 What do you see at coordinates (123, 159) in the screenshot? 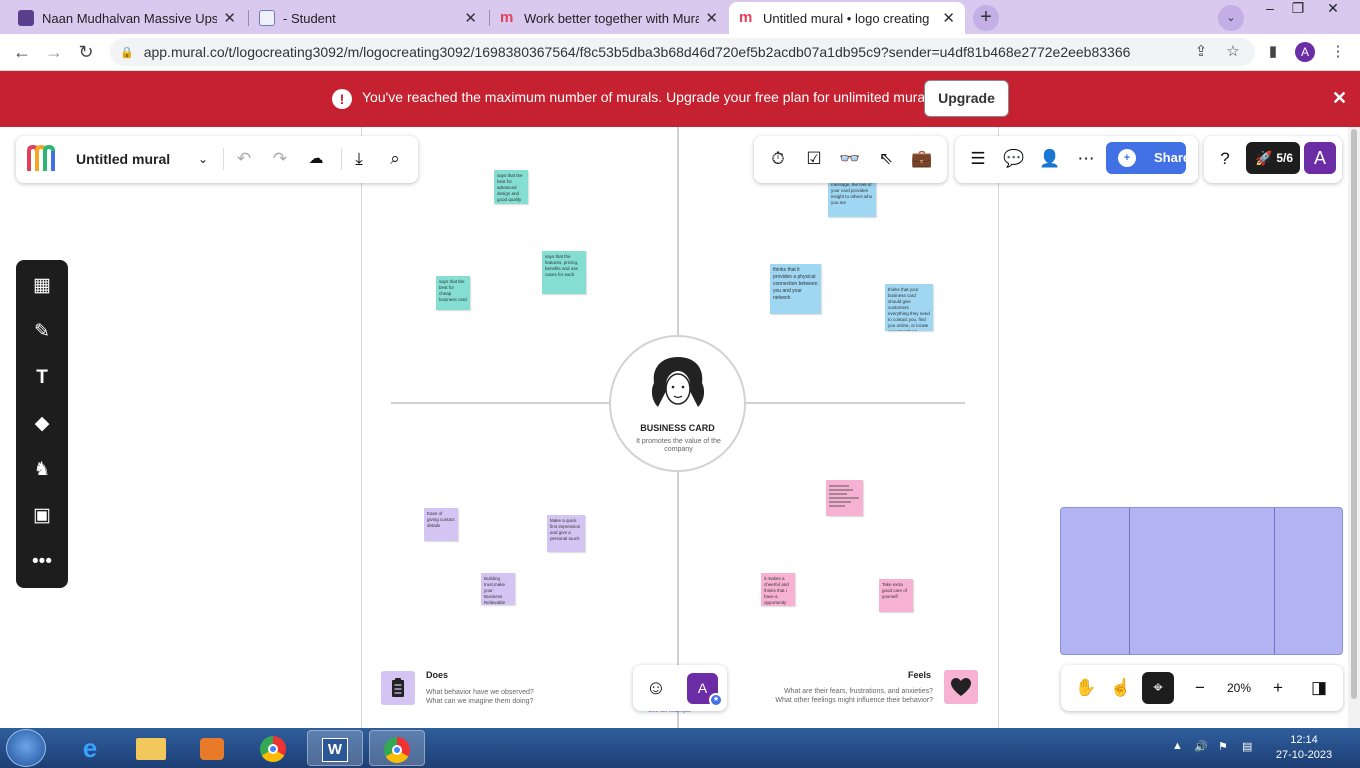
I see `mural-title: Untitled mural` at bounding box center [123, 159].